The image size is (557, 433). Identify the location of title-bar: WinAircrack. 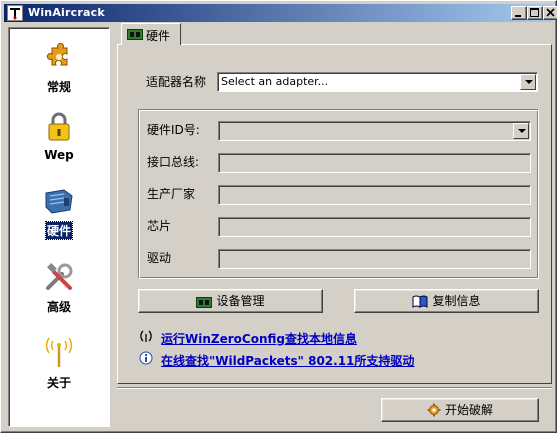
(280, 13).